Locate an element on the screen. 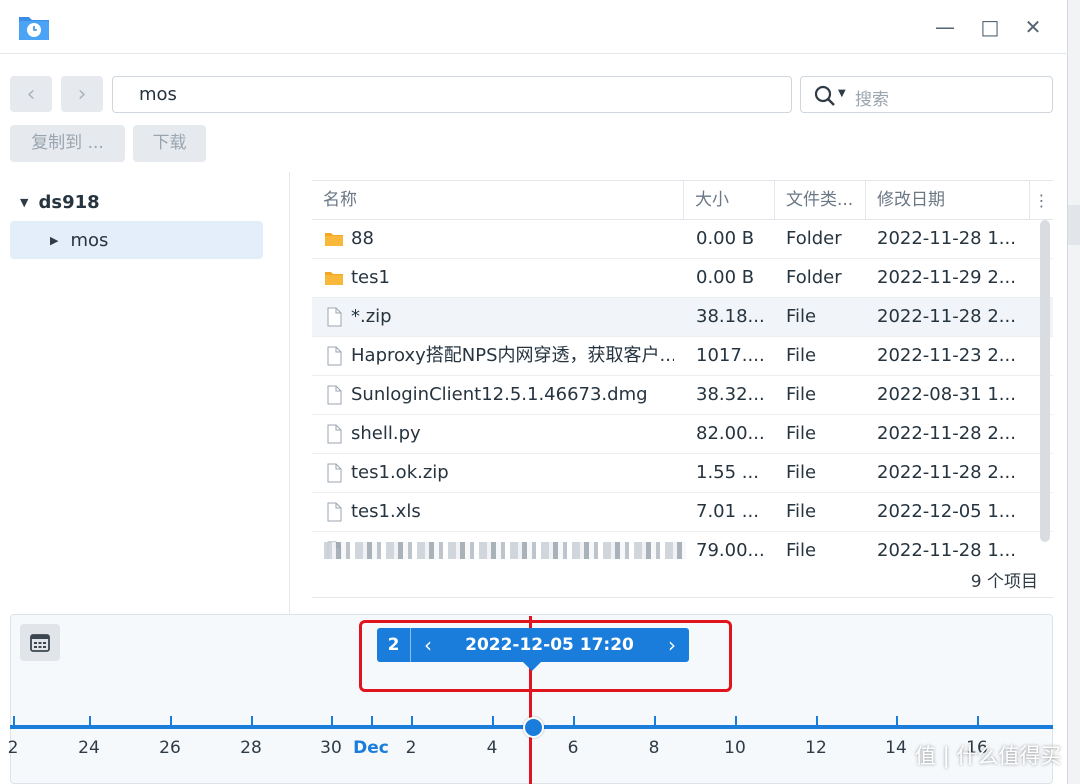 This screenshot has height=784, width=1080. timeline-tick-label: 30 is located at coordinates (331, 748).